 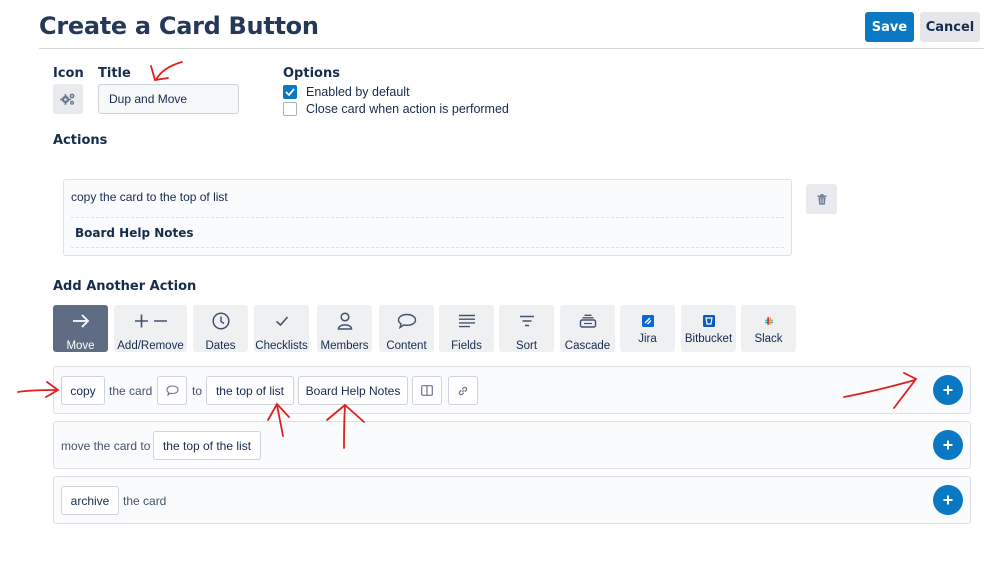 I want to click on plus-minus-icon, so click(x=150, y=321).